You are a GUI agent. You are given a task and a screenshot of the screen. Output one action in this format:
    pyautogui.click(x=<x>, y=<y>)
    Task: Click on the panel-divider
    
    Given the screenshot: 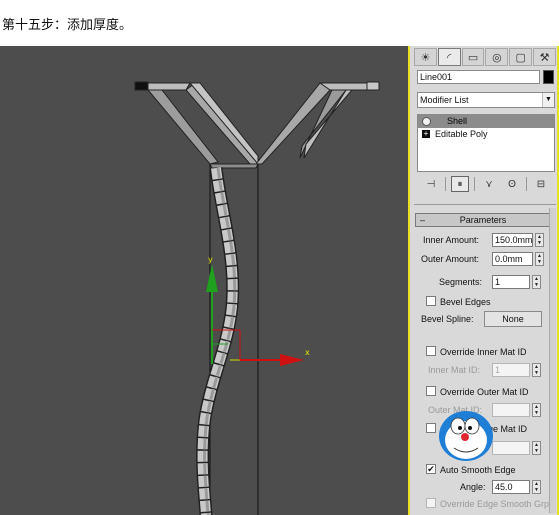 What is the action you would take?
    pyautogui.click(x=485, y=204)
    